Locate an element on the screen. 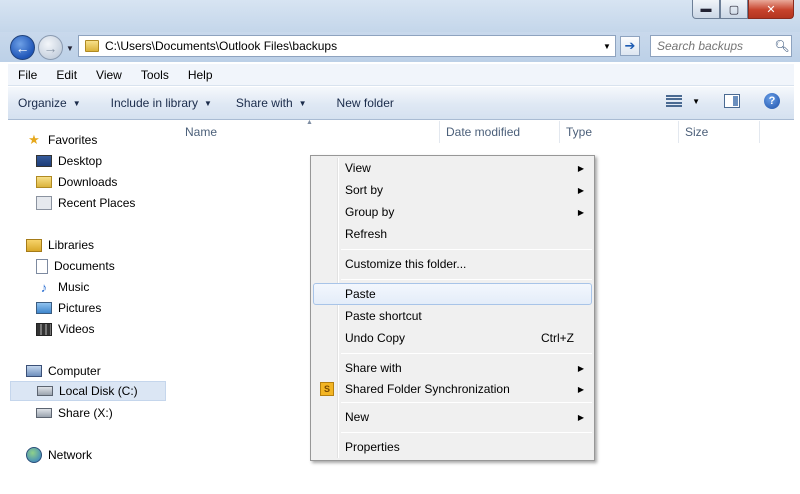 The width and height of the screenshot is (800, 494). sidebar-item-label: Documents is located at coordinates (84, 266).